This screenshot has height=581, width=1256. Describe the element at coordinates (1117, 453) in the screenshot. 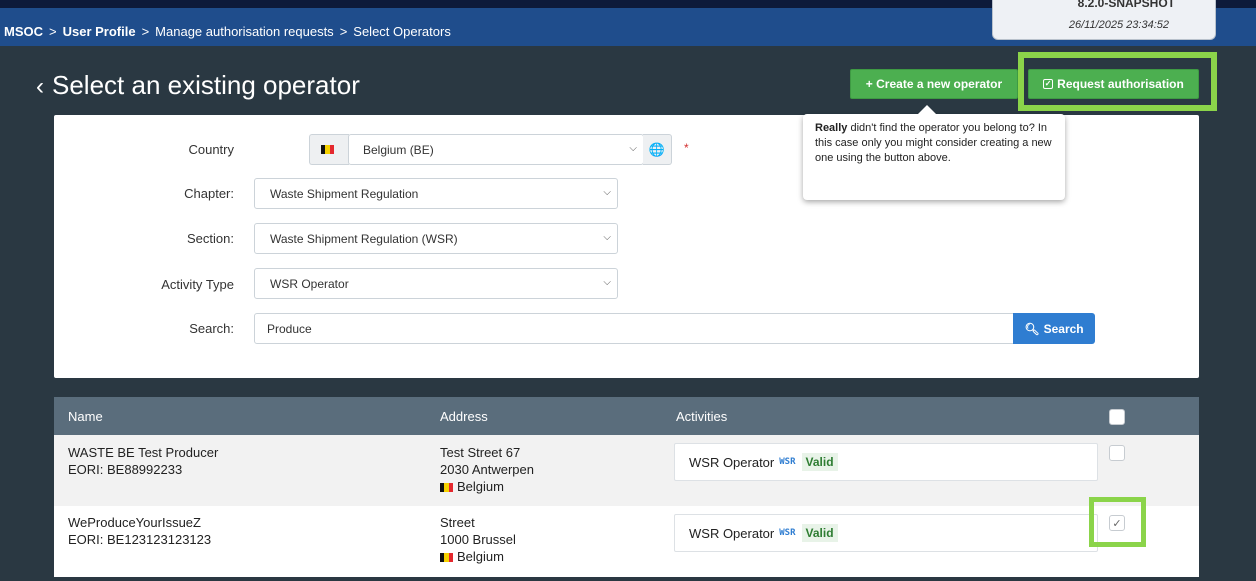

I see `row-select-checkbox` at that location.